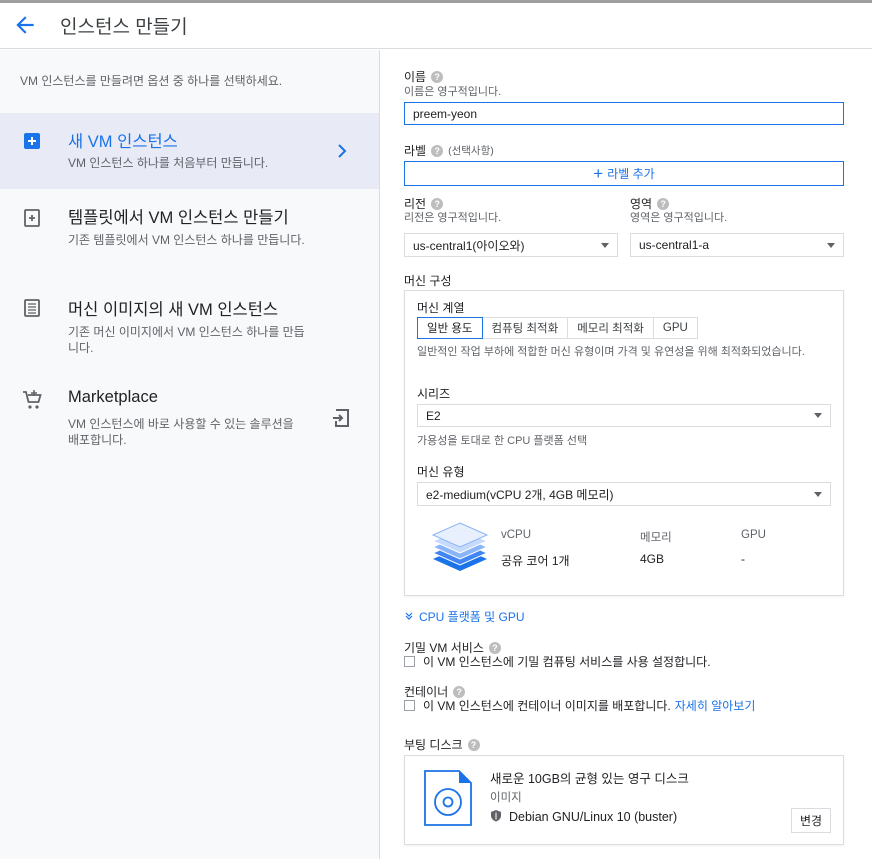  I want to click on zone-value: us-central1-a, so click(674, 245).